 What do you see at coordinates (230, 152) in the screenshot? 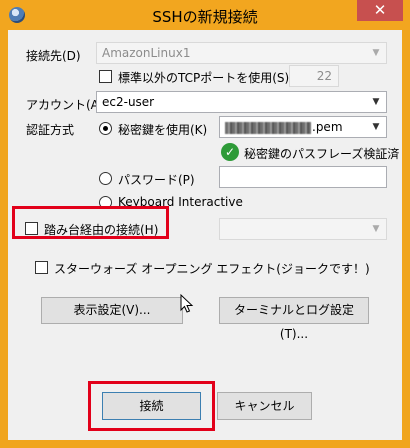
I see `checkmark-icon: ✓` at bounding box center [230, 152].